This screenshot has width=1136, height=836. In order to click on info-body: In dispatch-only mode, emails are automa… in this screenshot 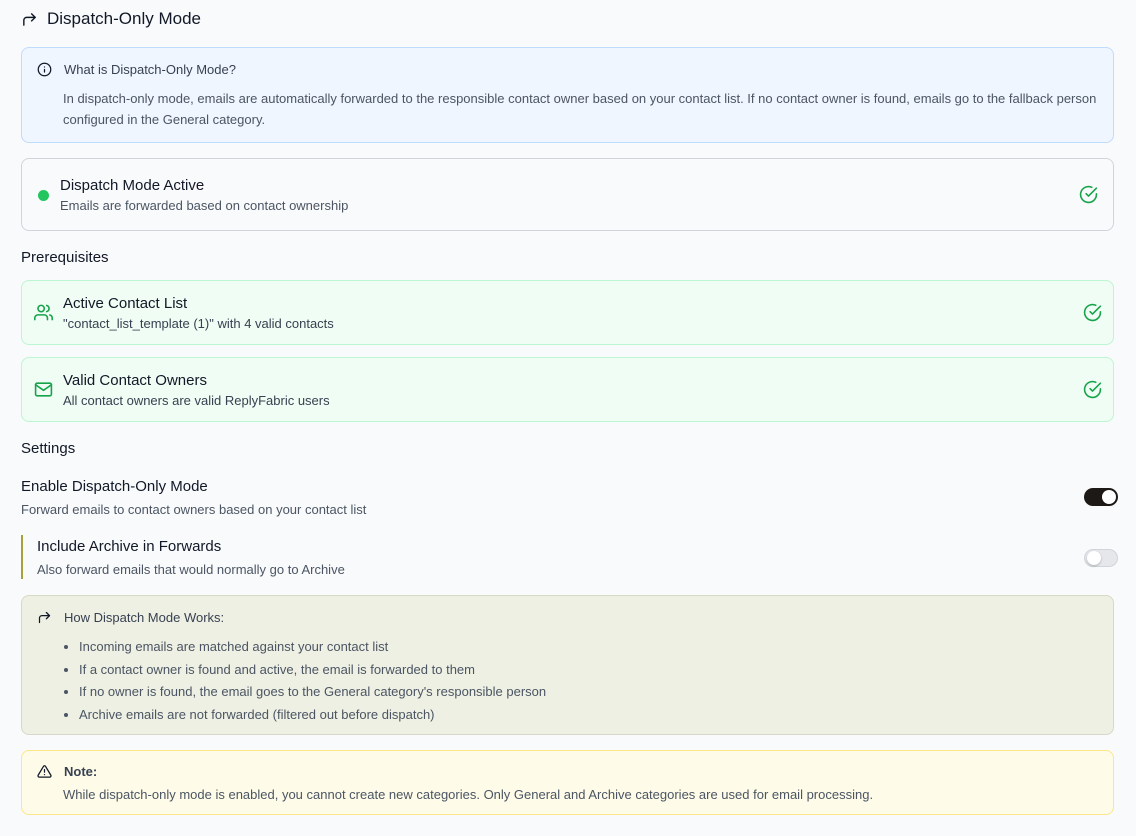, I will do `click(580, 109)`.